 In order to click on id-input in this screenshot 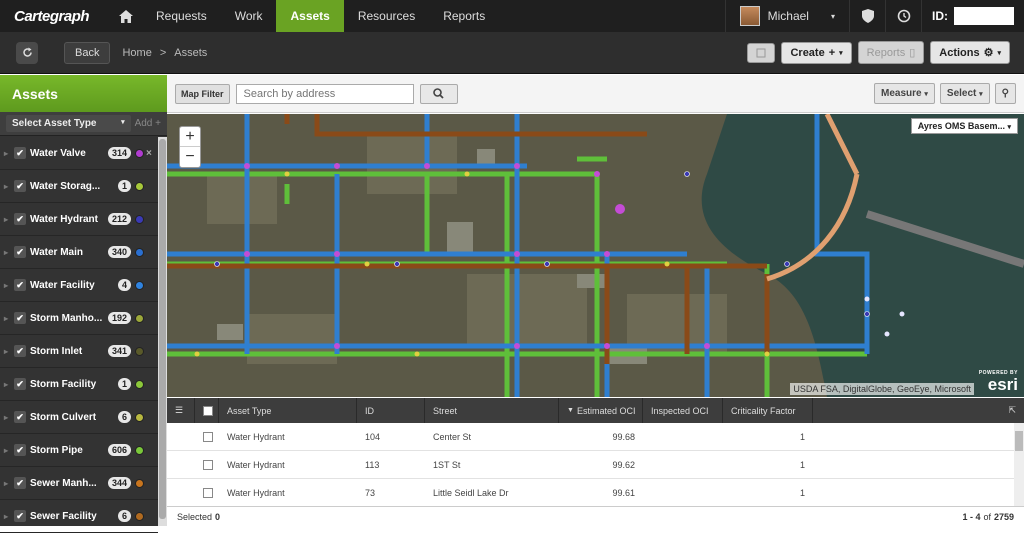, I will do `click(984, 16)`.